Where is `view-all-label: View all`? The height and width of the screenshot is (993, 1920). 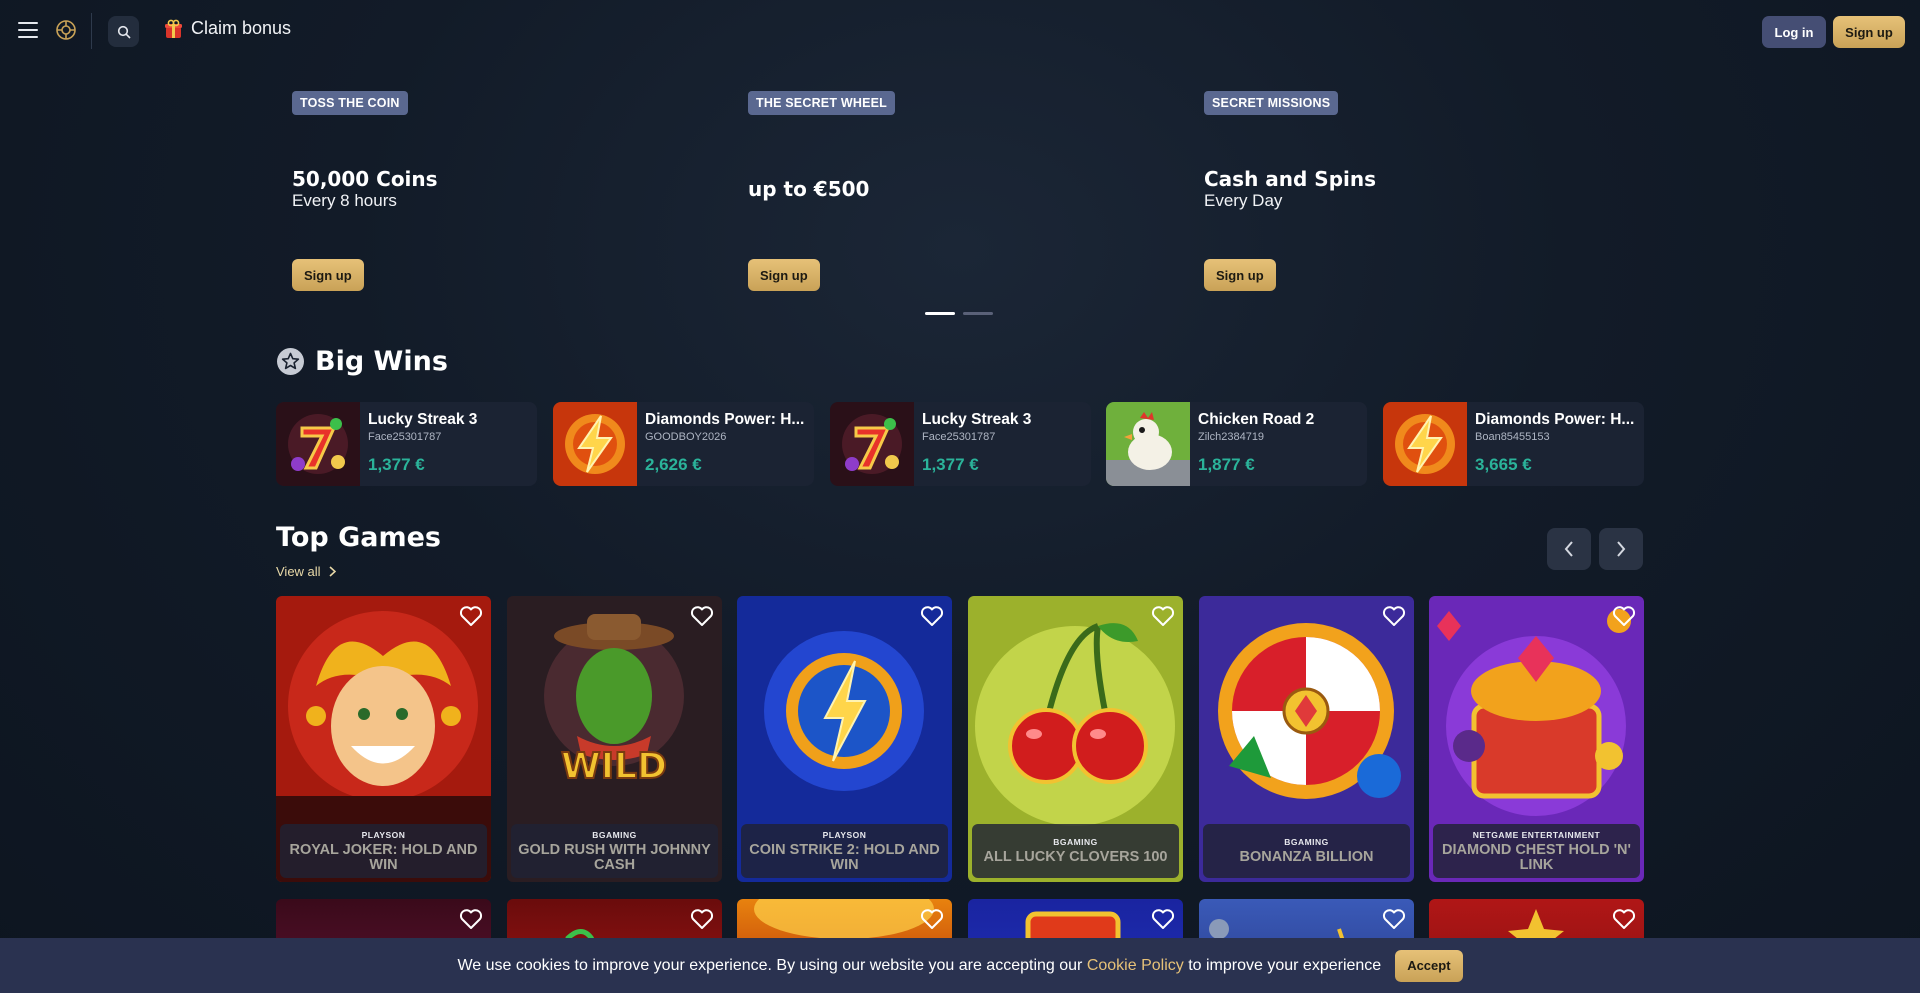 view-all-label: View all is located at coordinates (298, 571).